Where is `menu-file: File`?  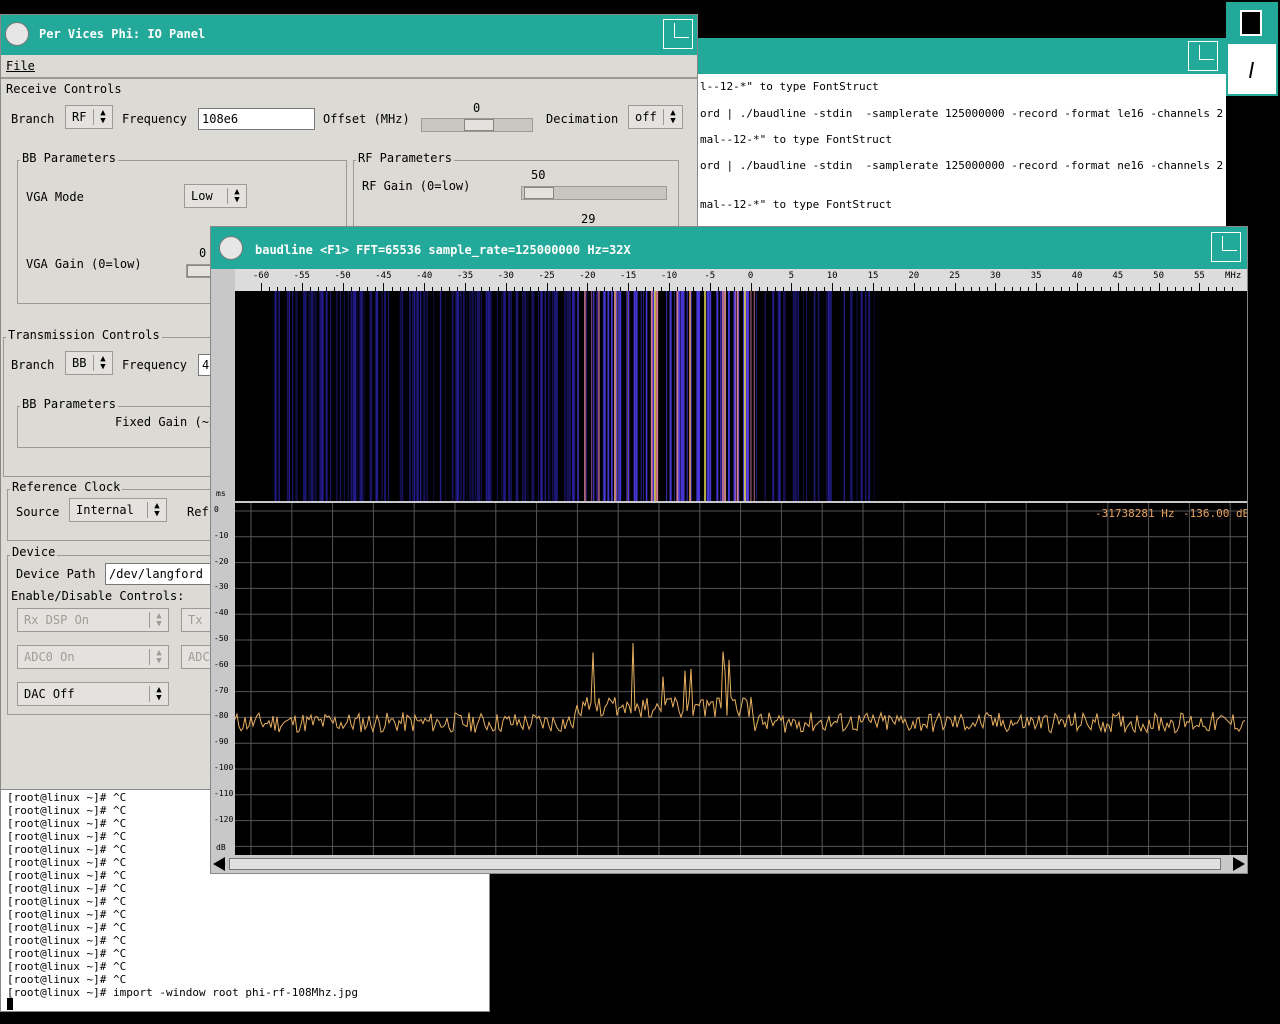 menu-file: File is located at coordinates (20, 66).